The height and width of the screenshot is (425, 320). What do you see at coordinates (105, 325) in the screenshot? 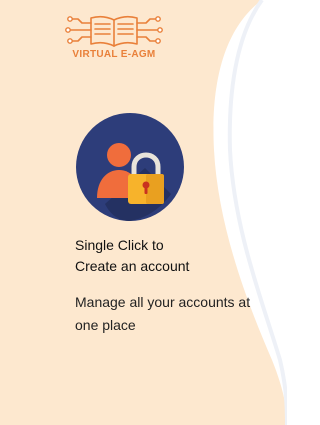
I see `hero-description-line-2: one place` at bounding box center [105, 325].